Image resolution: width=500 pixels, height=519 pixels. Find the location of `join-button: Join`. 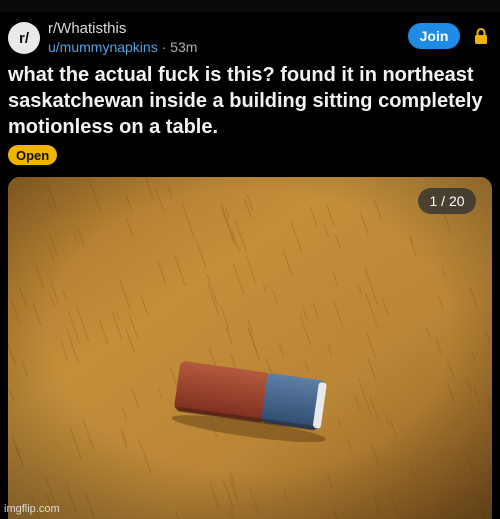

join-button: Join is located at coordinates (434, 36).